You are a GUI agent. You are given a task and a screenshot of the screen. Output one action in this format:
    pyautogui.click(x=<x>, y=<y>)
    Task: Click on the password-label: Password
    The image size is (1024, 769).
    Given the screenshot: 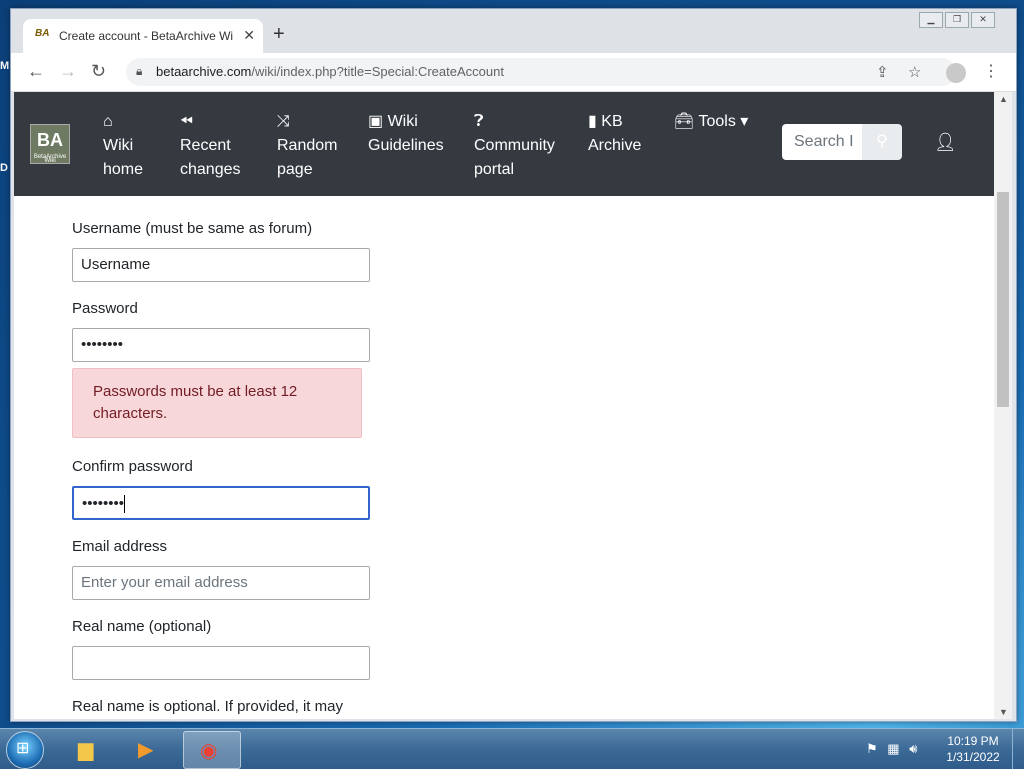 What is the action you would take?
    pyautogui.click(x=105, y=308)
    